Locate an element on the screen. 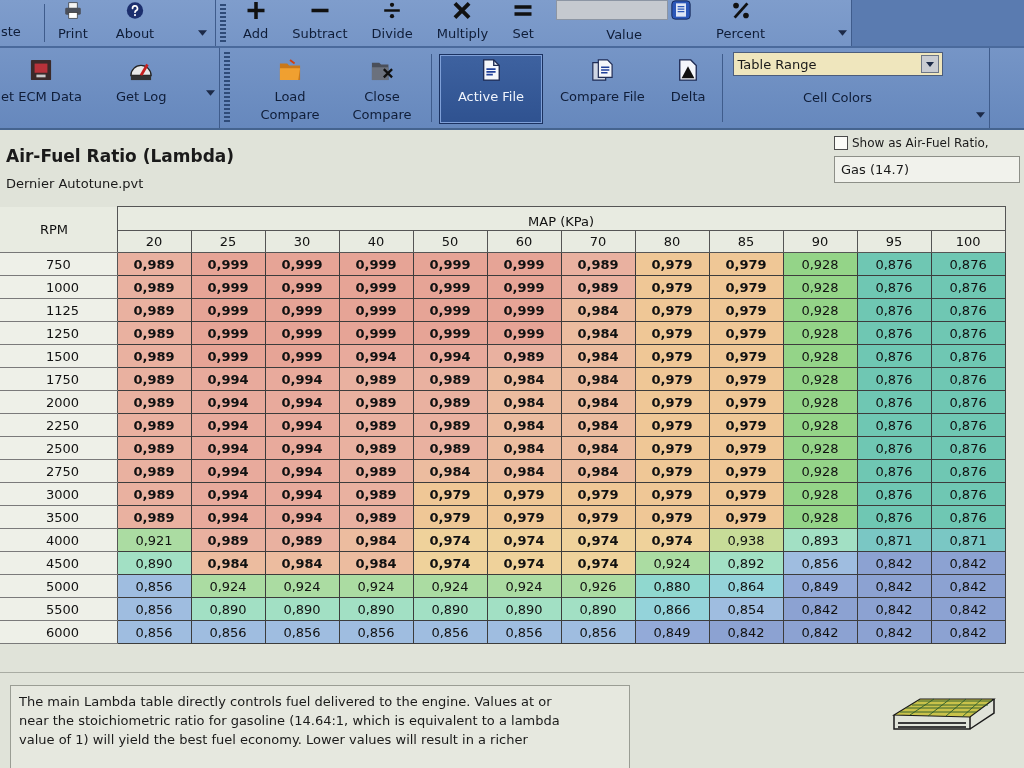 This screenshot has width=1024, height=768. percent-button: Percent is located at coordinates (741, 23).